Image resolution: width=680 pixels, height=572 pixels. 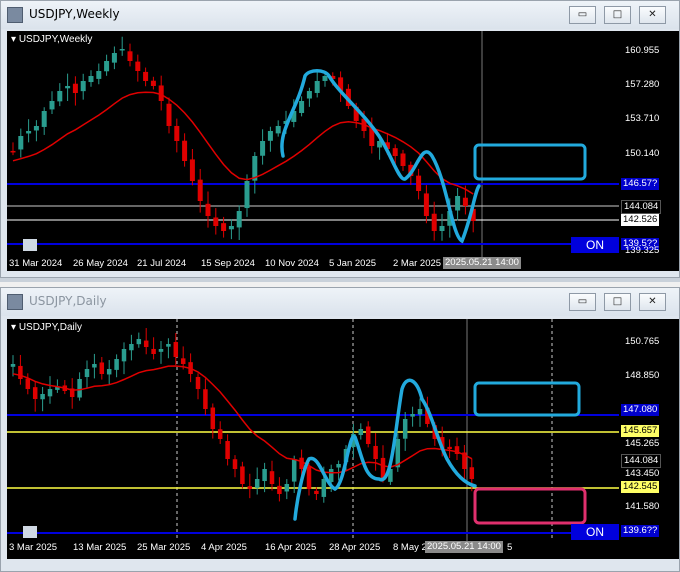 I want to click on target-box, so click(x=527, y=399).